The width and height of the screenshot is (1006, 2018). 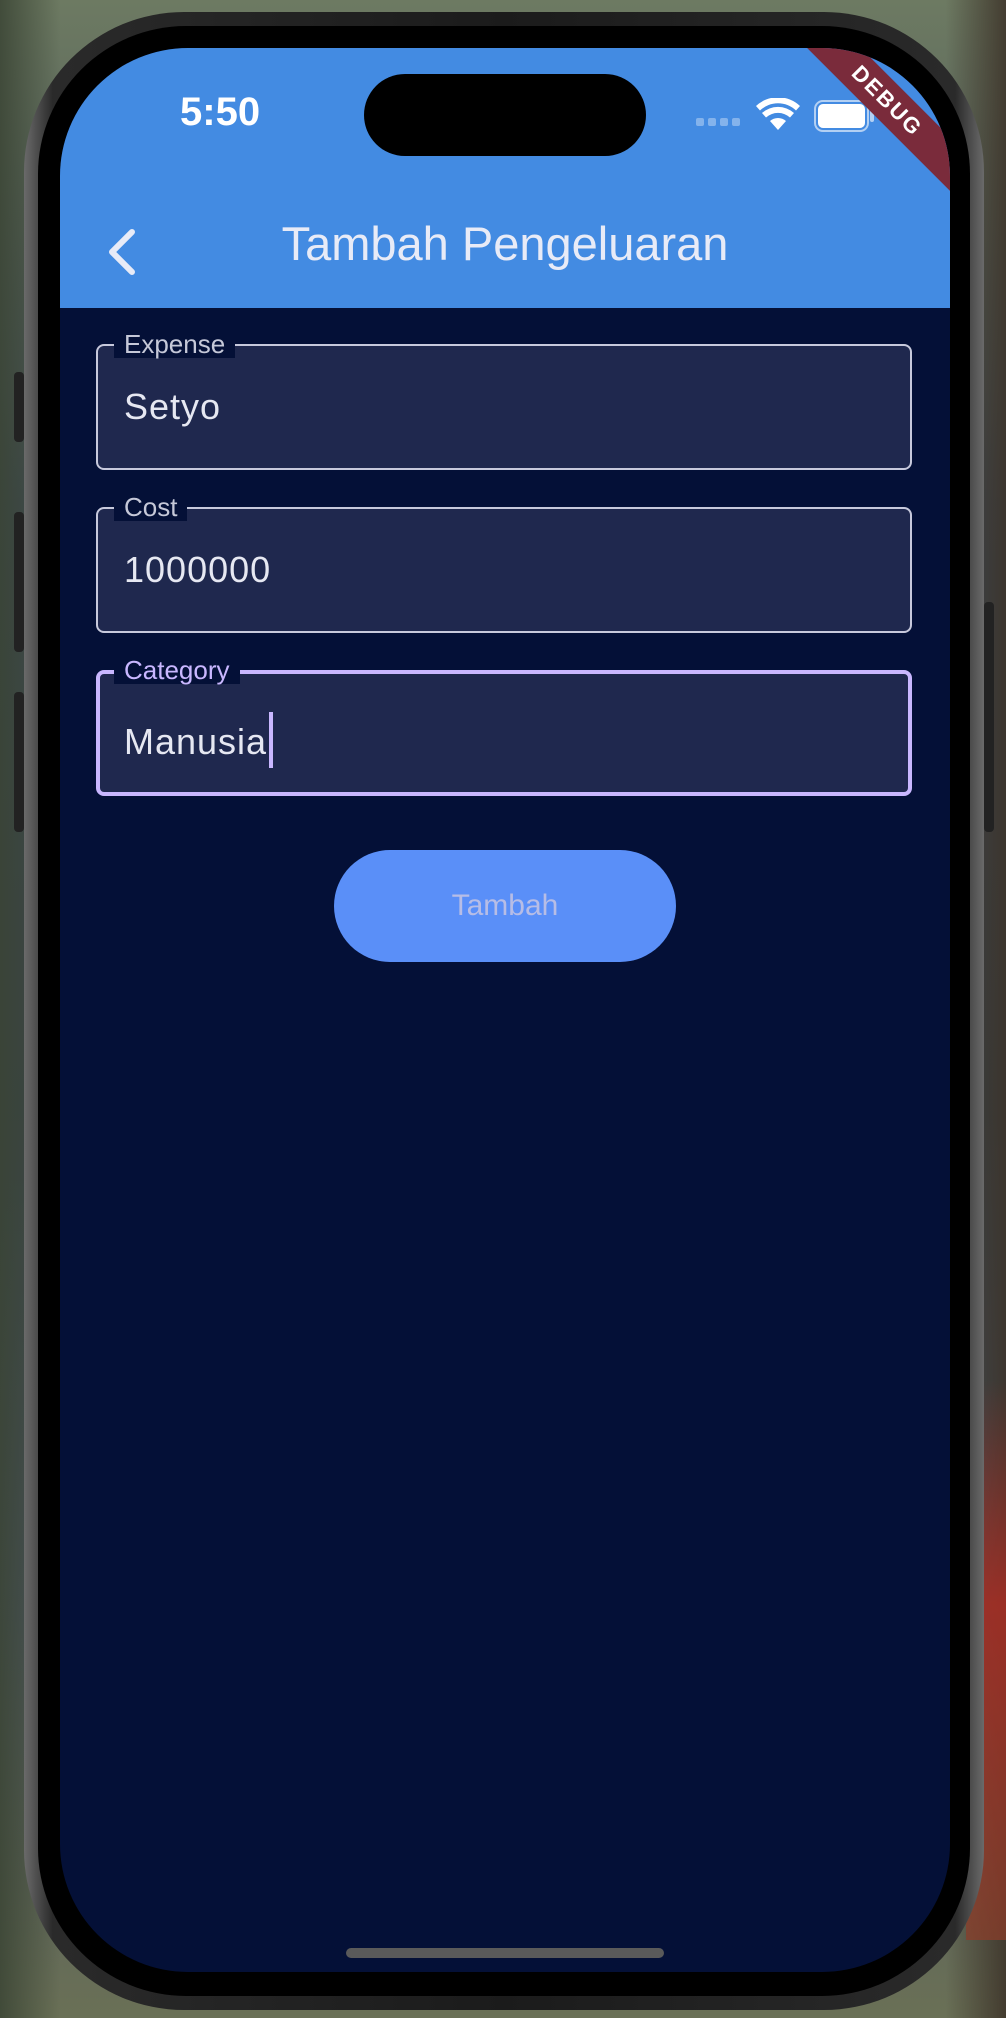 I want to click on tambah-button: Tambah, so click(x=505, y=906).